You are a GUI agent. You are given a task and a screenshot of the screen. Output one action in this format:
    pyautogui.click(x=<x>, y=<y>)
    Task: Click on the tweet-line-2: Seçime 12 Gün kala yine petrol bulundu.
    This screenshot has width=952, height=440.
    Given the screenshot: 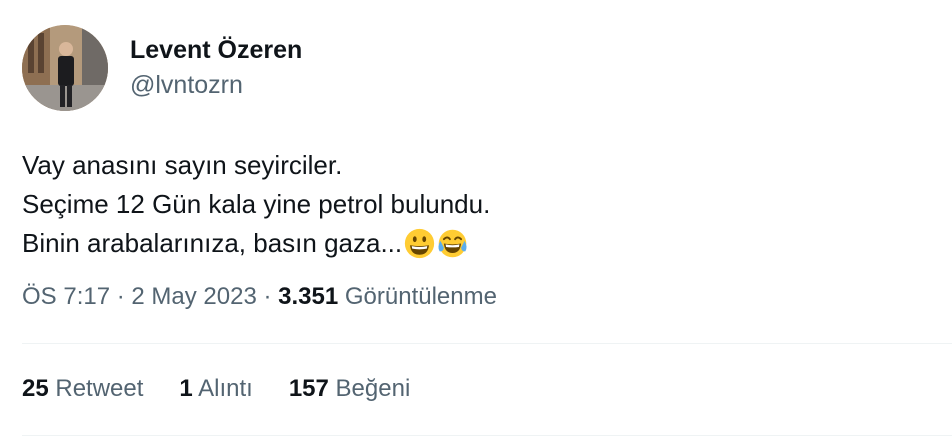 What is the action you would take?
    pyautogui.click(x=256, y=204)
    